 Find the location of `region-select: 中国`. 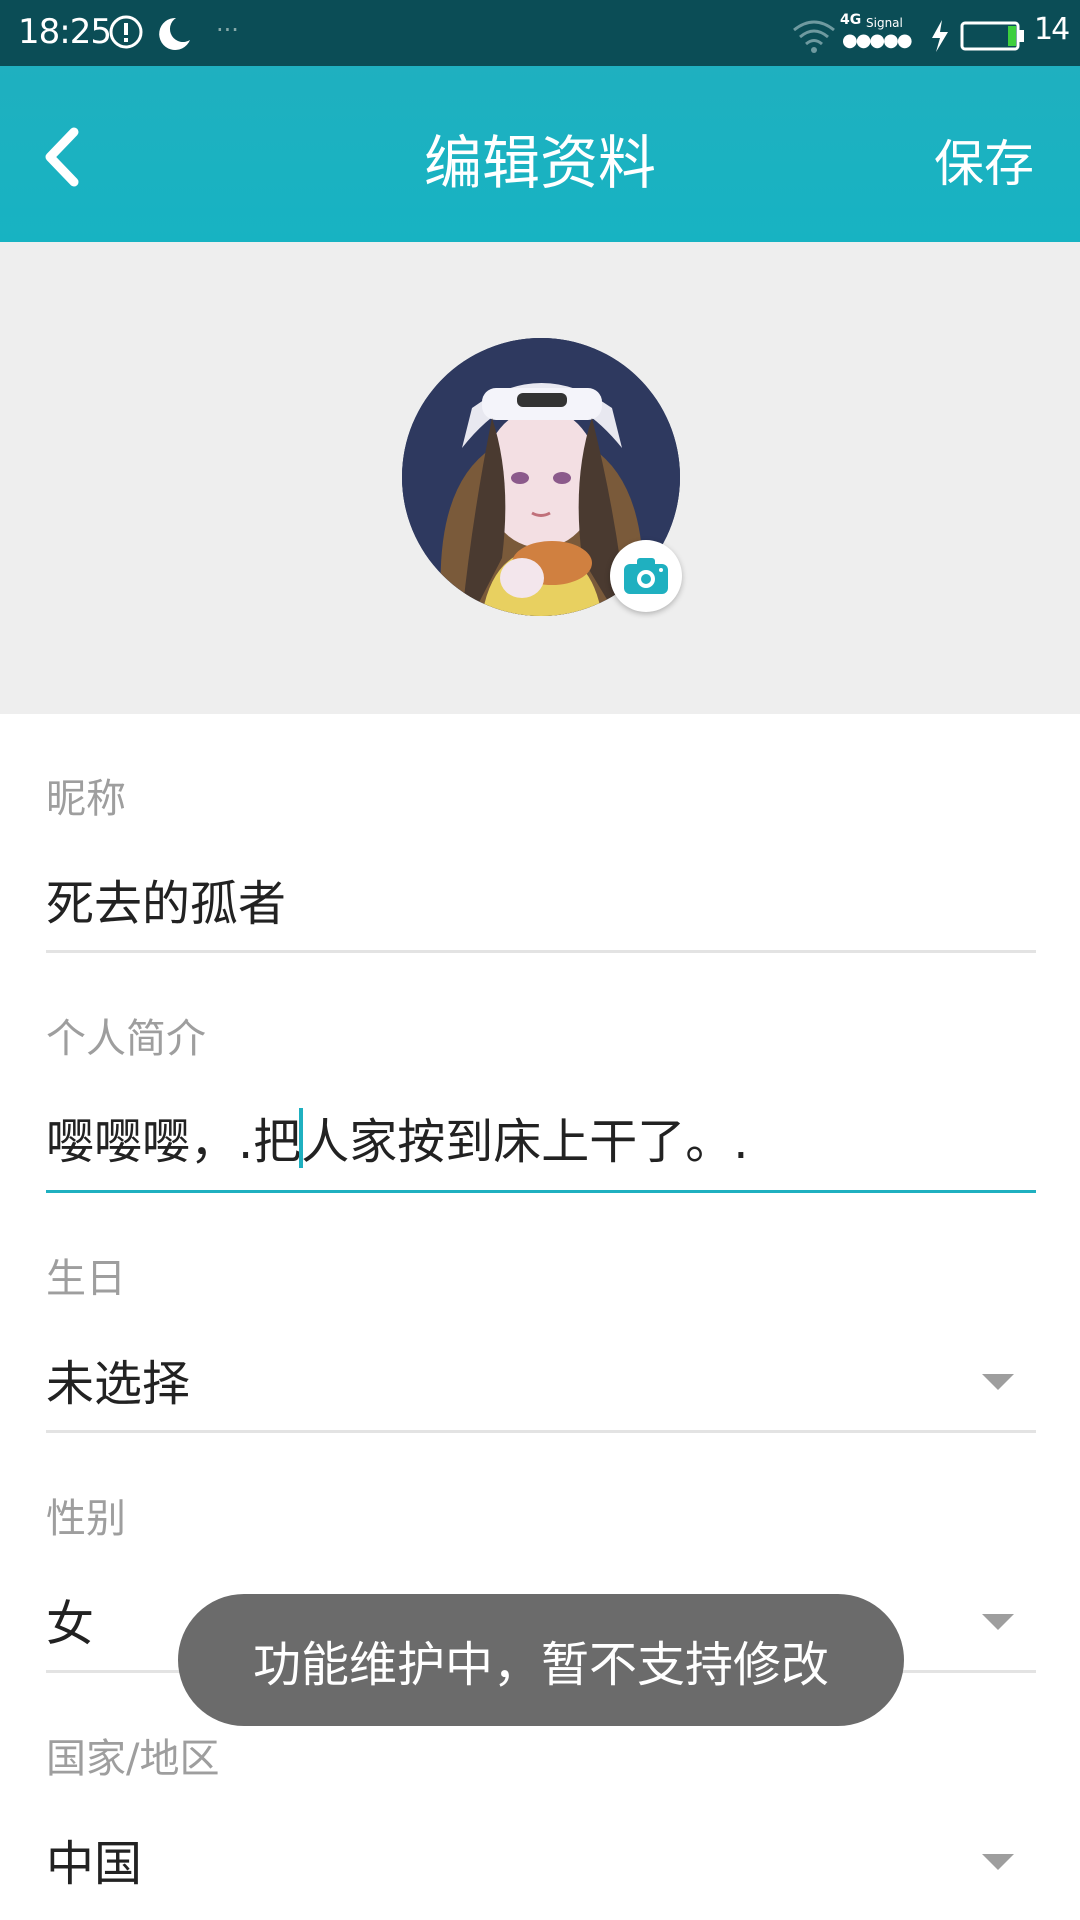

region-select: 中国 is located at coordinates (94, 1859).